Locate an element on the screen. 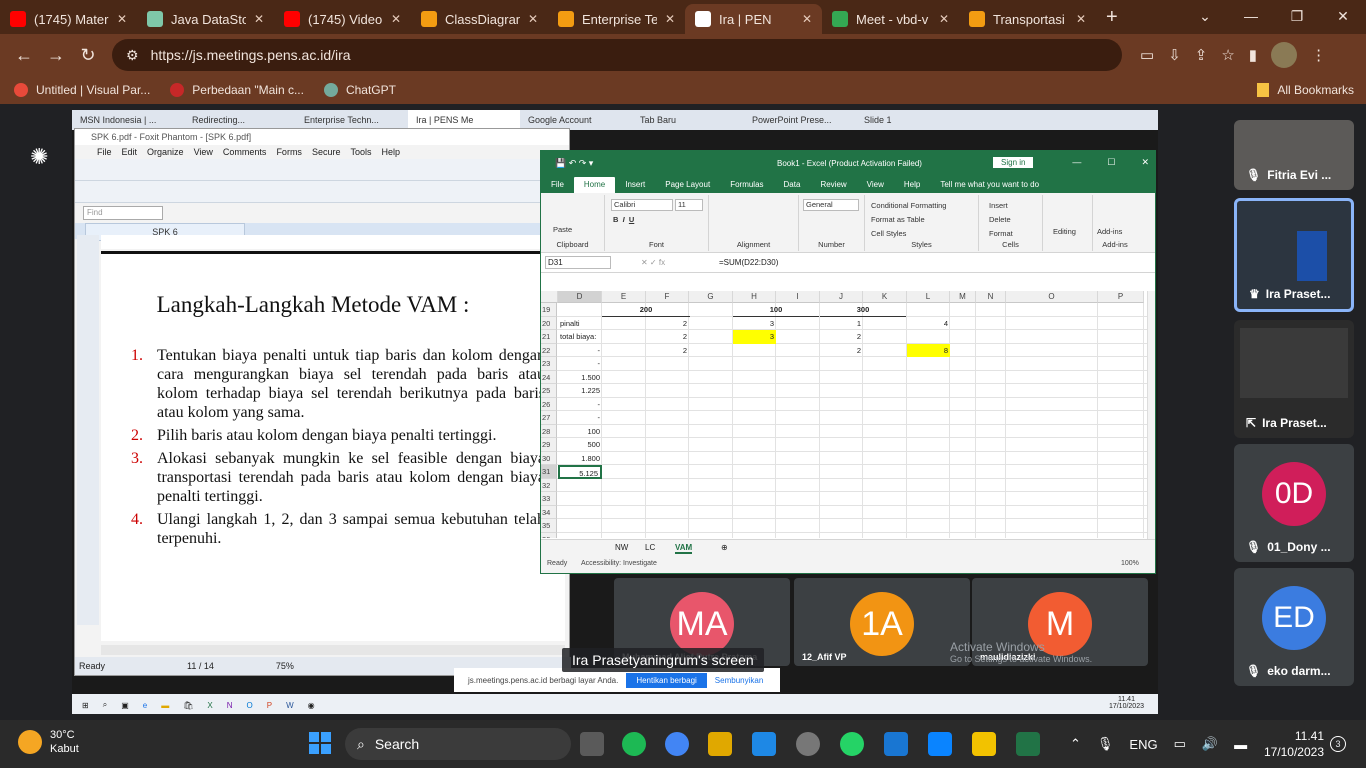 This screenshot has width=1366, height=768. store-icon: 🛍 is located at coordinates (188, 705).